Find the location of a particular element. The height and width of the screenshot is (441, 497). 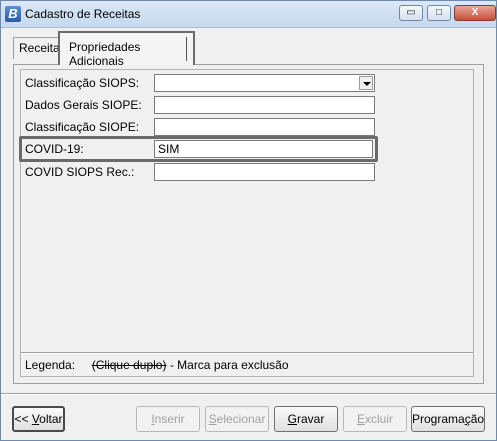

close-button: X is located at coordinates (475, 13).